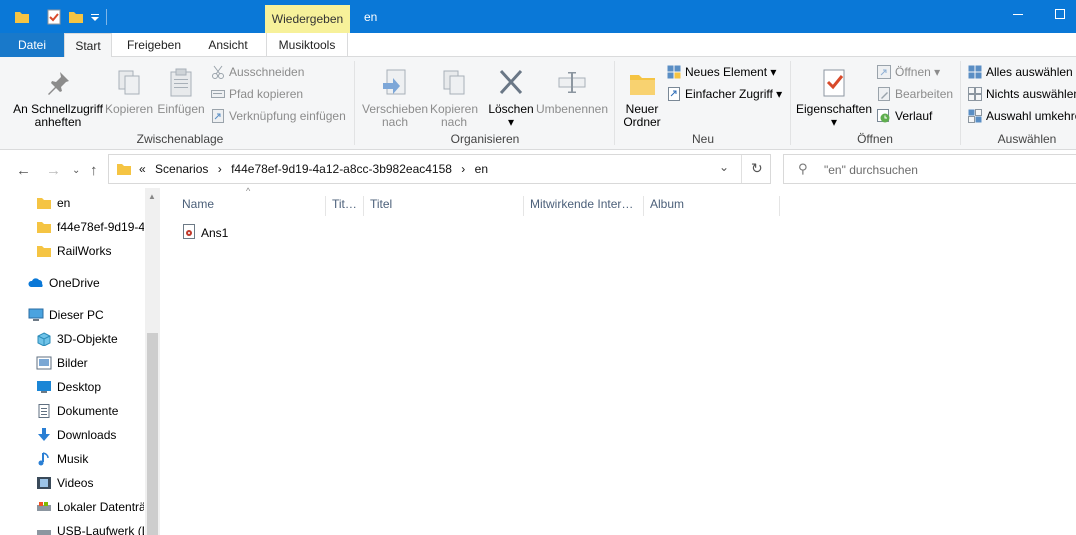 This screenshot has width=1076, height=535. Describe the element at coordinates (228, 45) in the screenshot. I see `tab-ansicht: Ansicht` at that location.